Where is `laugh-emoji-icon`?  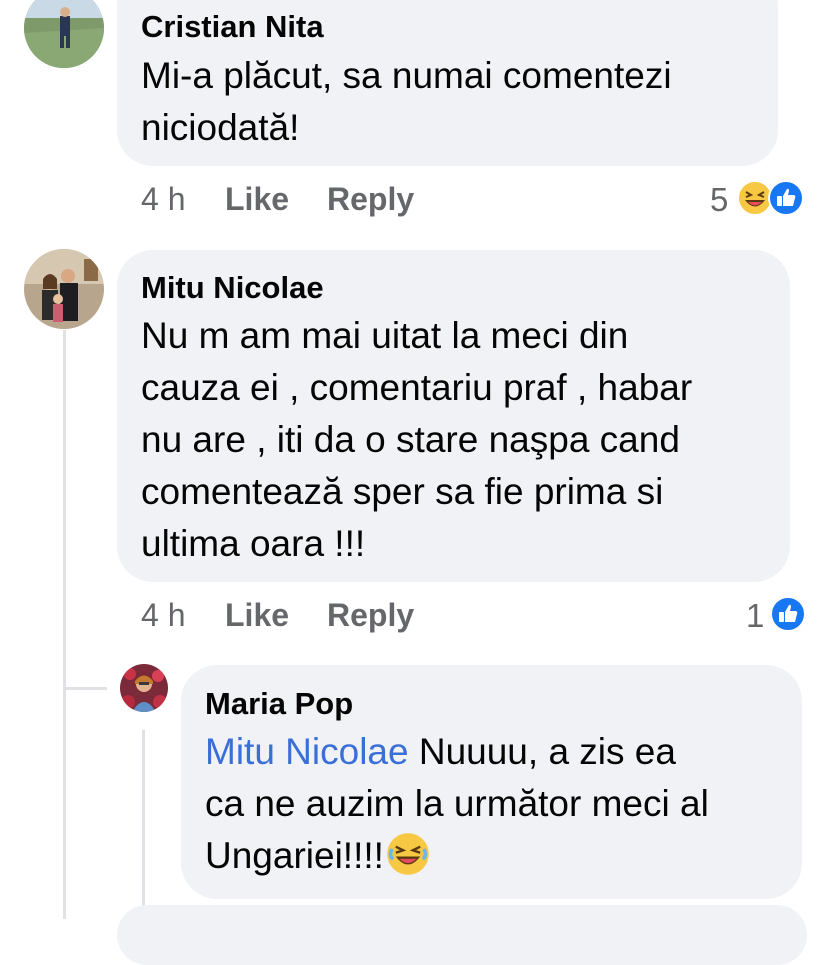
laugh-emoji-icon is located at coordinates (408, 854).